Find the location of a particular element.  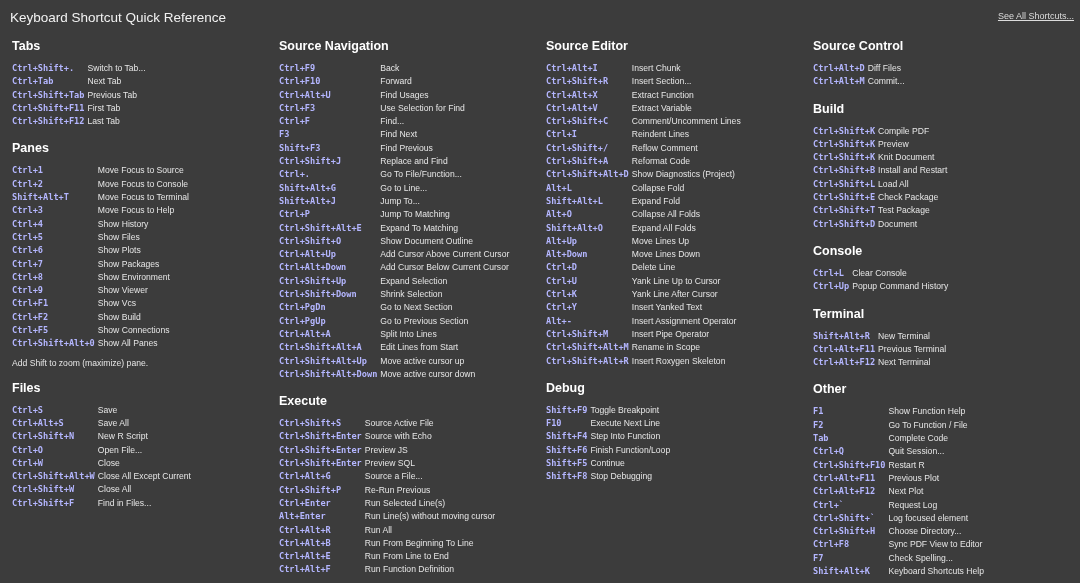

shortcut-keys: Ctrl+Alt+D is located at coordinates (839, 69).